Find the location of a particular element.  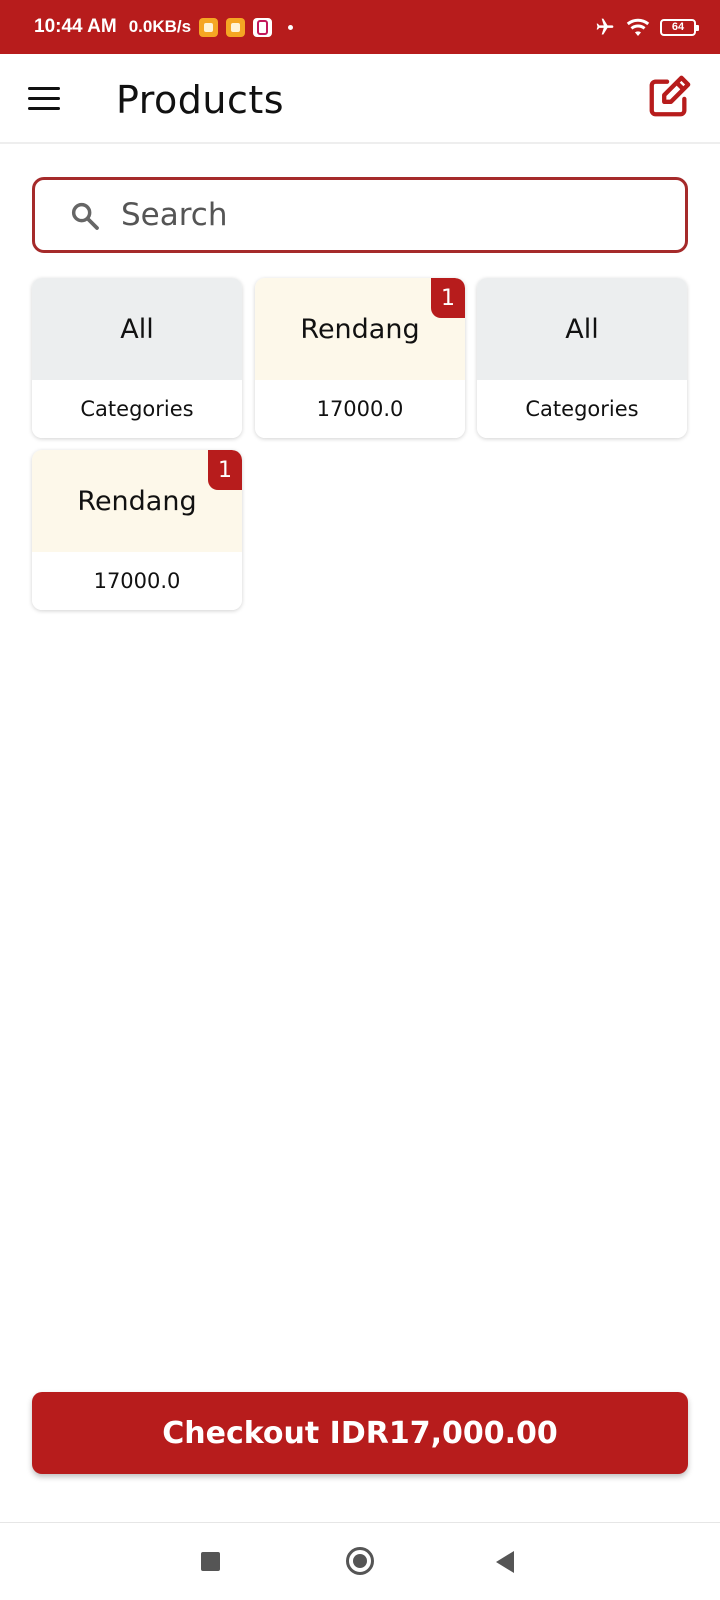

status-net-speed: 0.0KB/s is located at coordinates (160, 26).